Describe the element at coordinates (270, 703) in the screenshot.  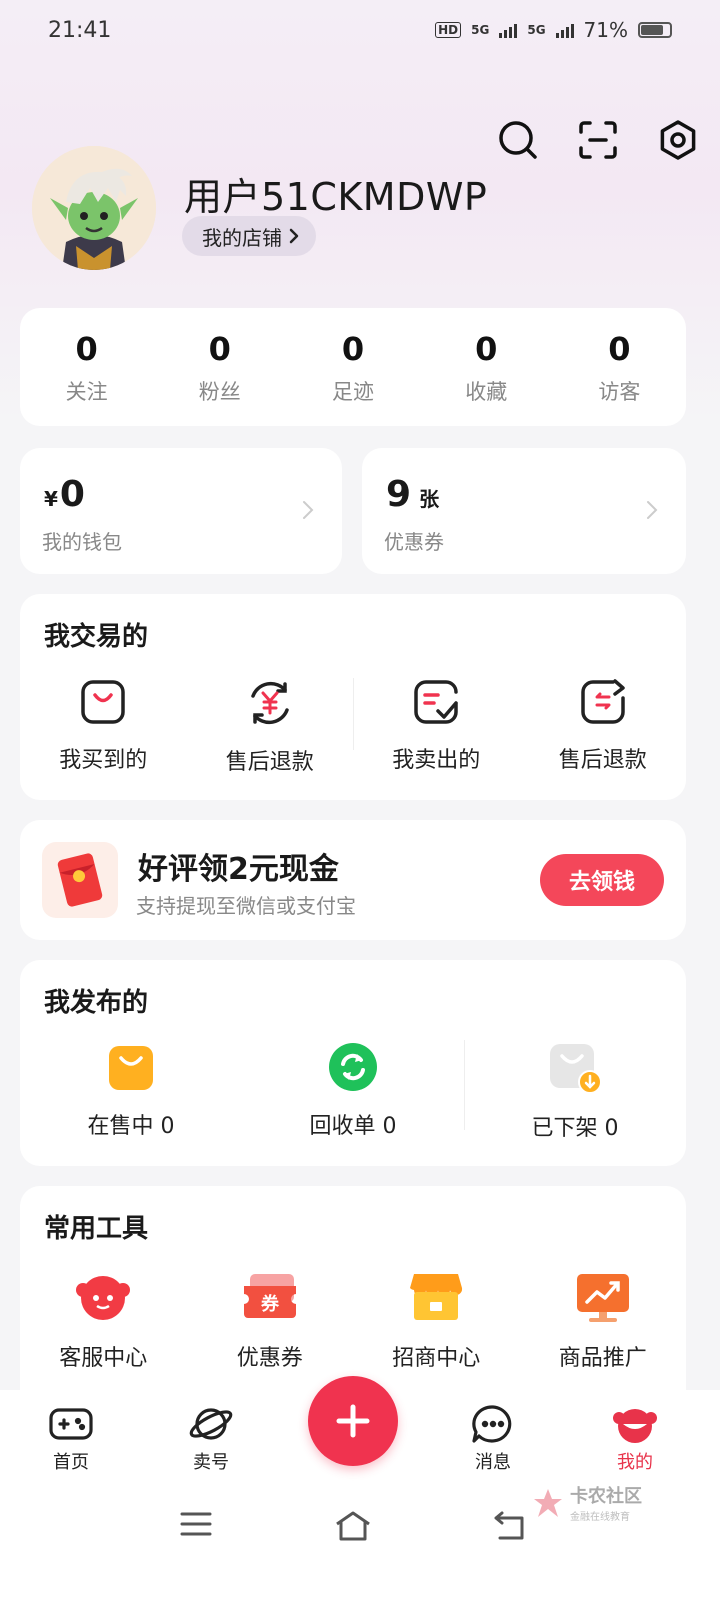
I see `refund-yuan-icon` at that location.